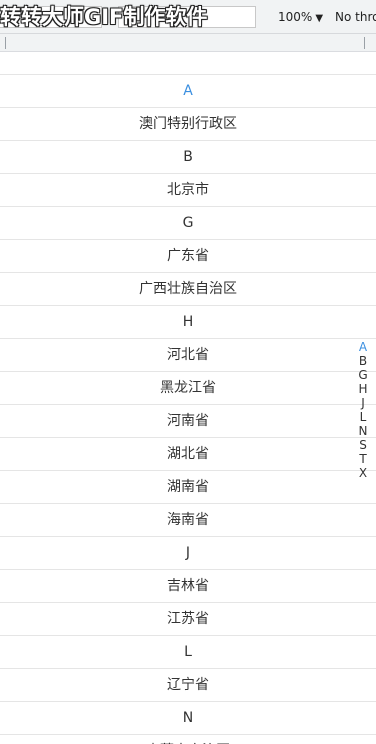 The width and height of the screenshot is (376, 744). I want to click on city-list-item: 江苏省, so click(188, 619).